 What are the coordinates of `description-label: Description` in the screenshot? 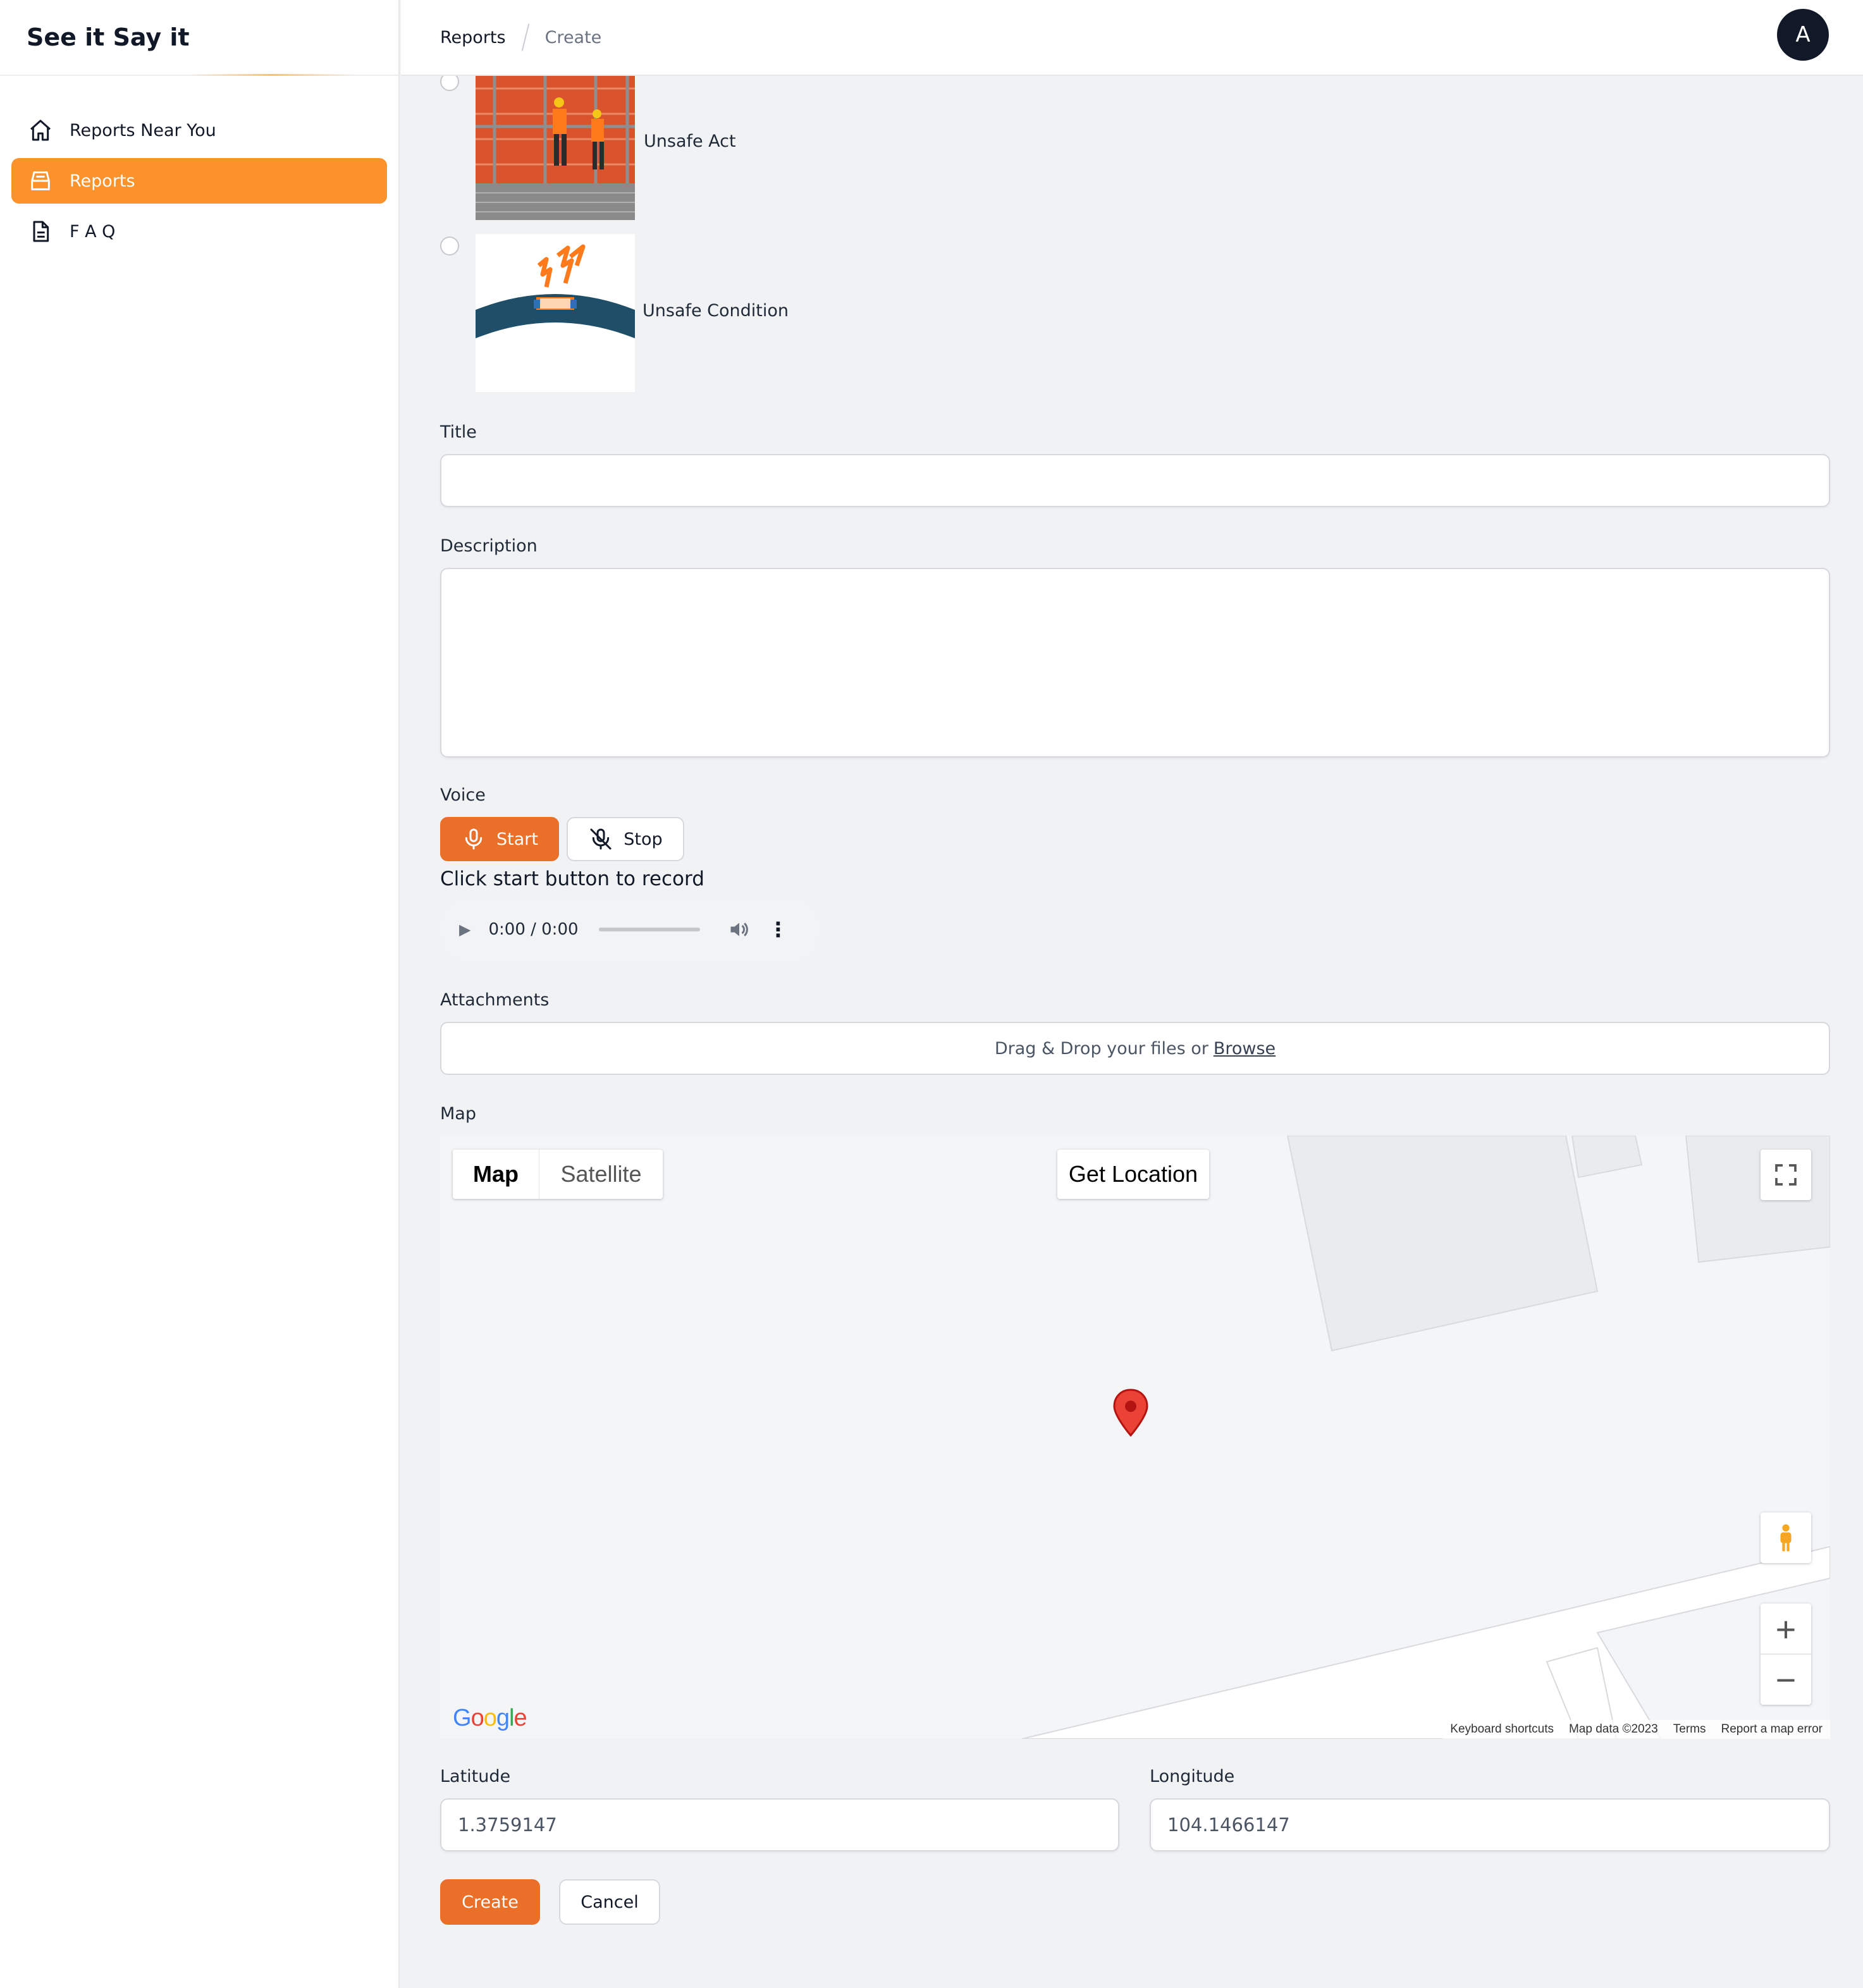 It's located at (489, 546).